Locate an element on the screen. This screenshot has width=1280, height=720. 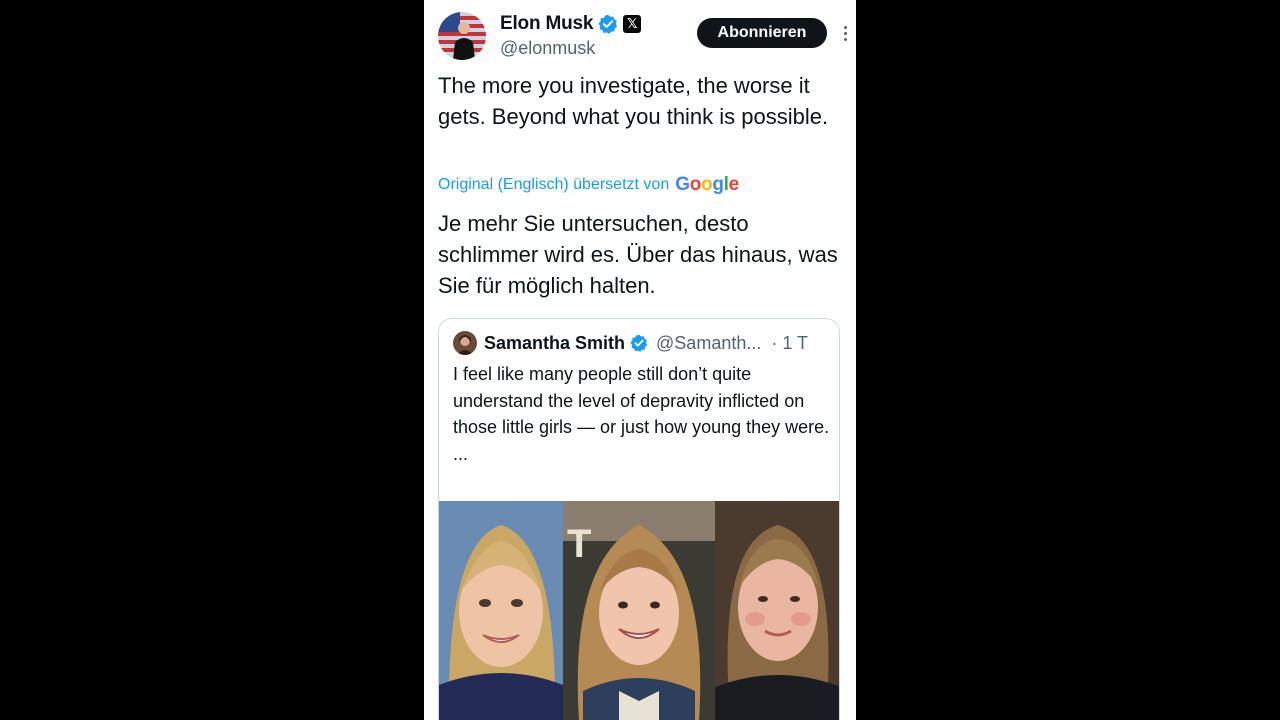
author-name-row: Elon Musk 𝕏 is located at coordinates (571, 24).